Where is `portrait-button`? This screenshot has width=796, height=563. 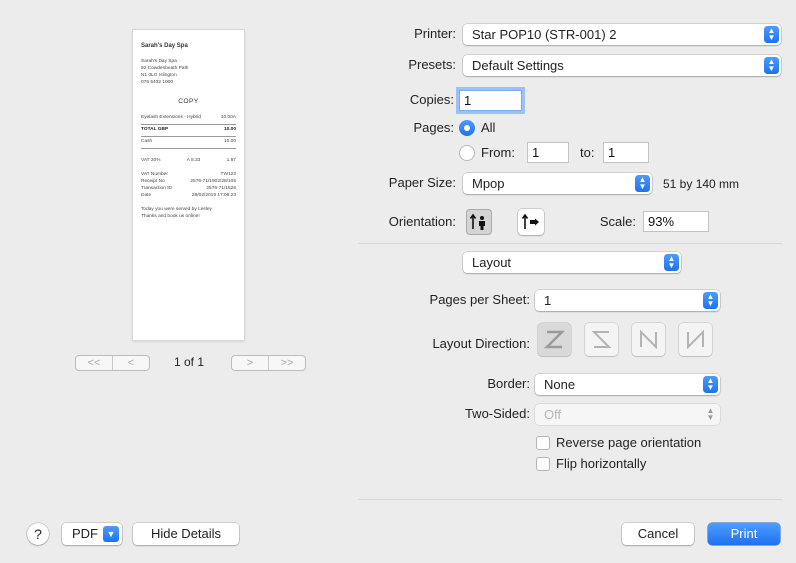
portrait-button is located at coordinates (479, 222).